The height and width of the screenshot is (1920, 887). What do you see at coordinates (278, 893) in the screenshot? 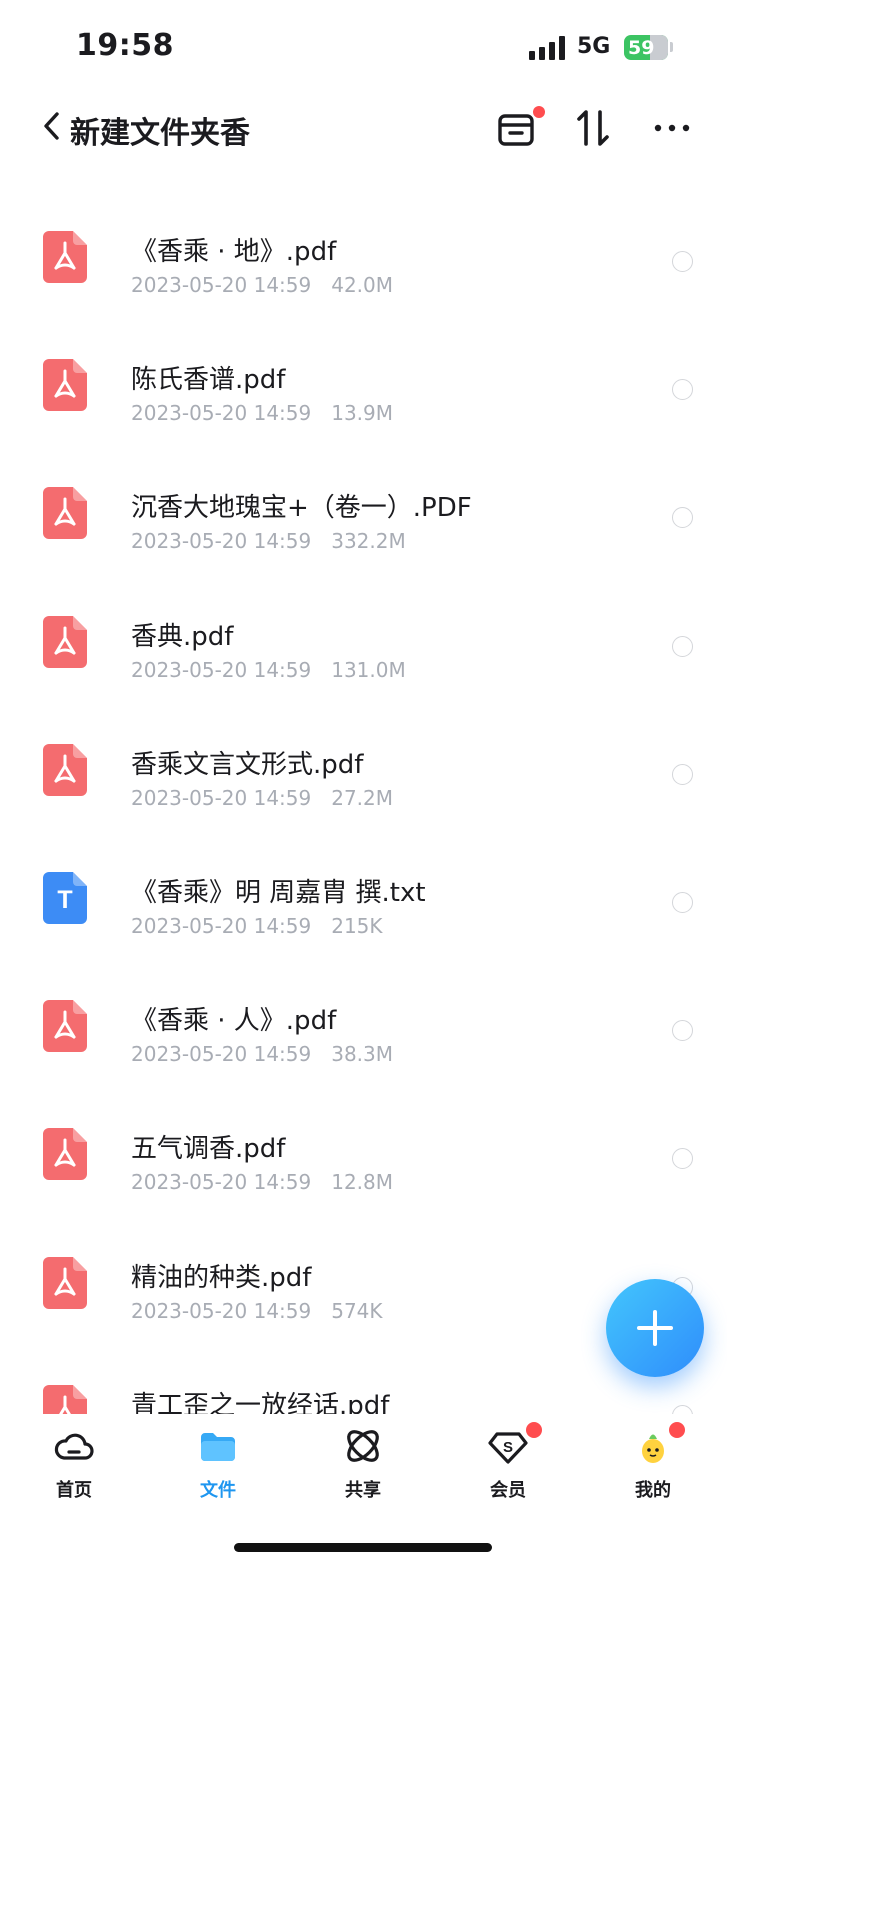
I see `file-name: 《香乘》明 周嘉胄 撰.txt` at bounding box center [278, 893].